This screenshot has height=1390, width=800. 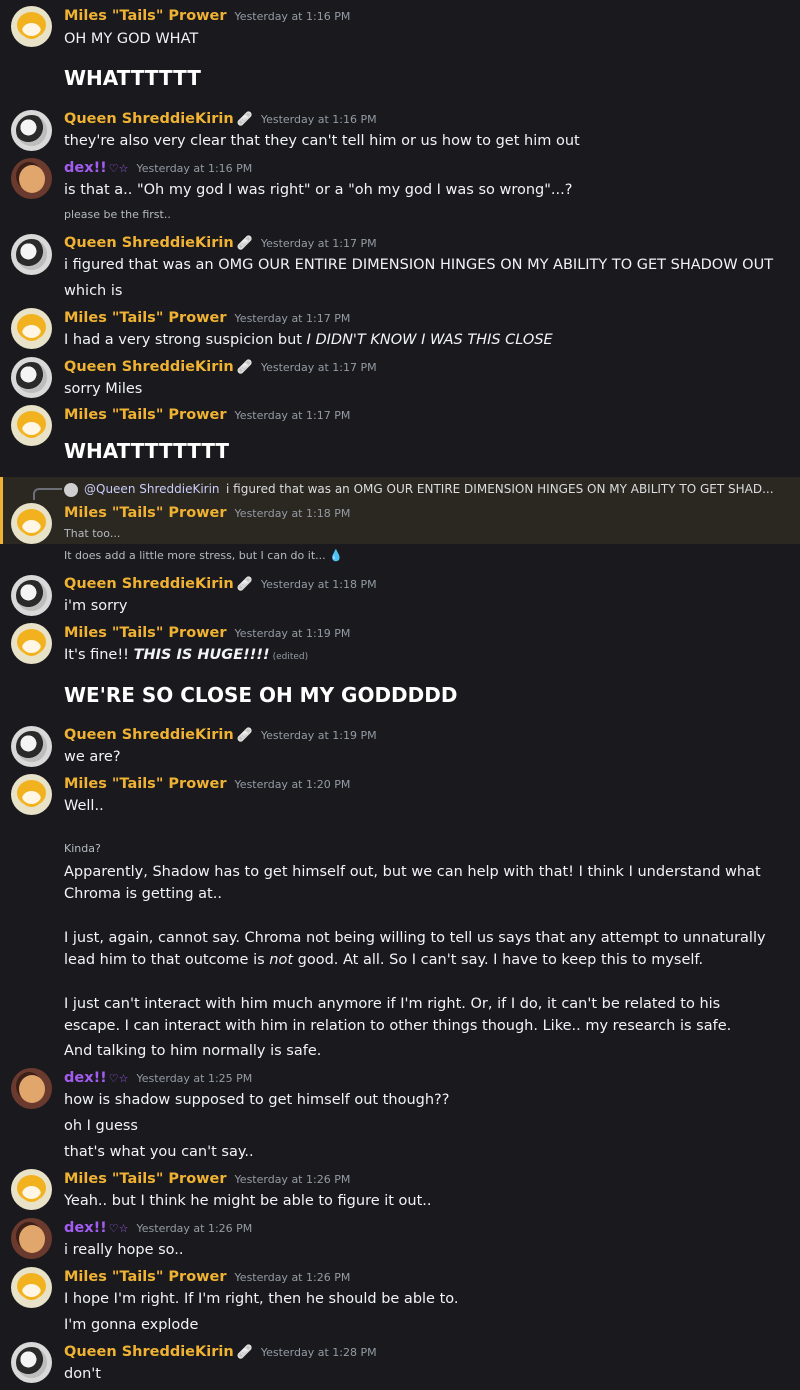 What do you see at coordinates (82, 1374) in the screenshot?
I see `message-text: don't` at bounding box center [82, 1374].